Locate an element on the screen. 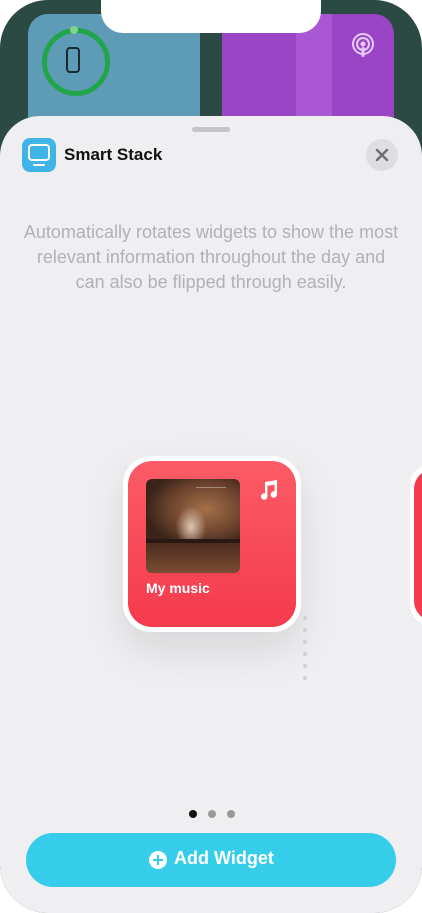 This screenshot has width=422, height=913. podcasts-icon is located at coordinates (363, 45).